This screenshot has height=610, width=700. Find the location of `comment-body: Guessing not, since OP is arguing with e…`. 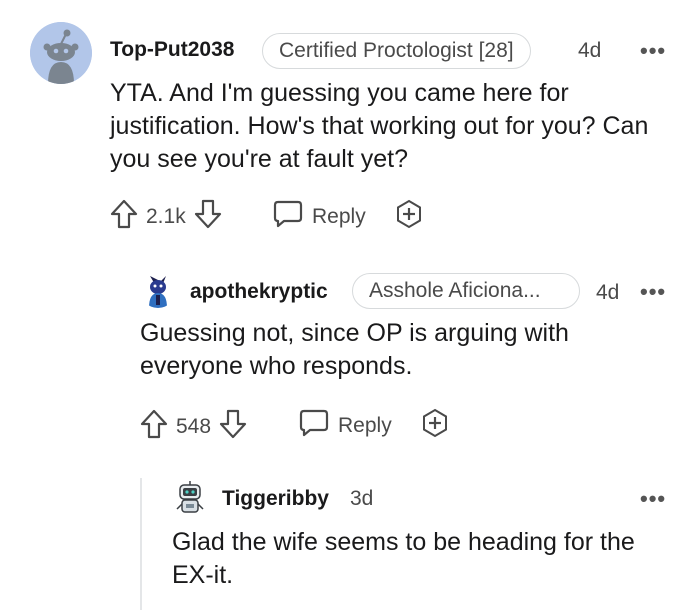

comment-body: Guessing not, since OP is arguing with e… is located at coordinates (354, 349).